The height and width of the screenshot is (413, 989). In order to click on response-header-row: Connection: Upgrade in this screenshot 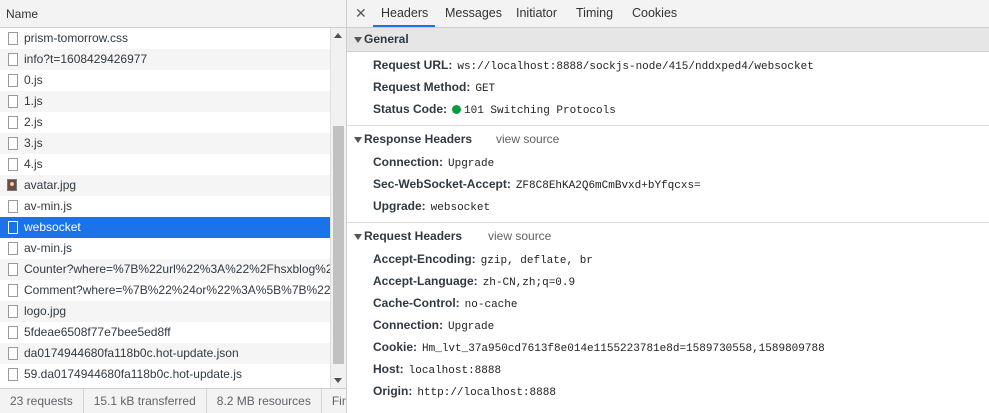, I will do `click(668, 162)`.